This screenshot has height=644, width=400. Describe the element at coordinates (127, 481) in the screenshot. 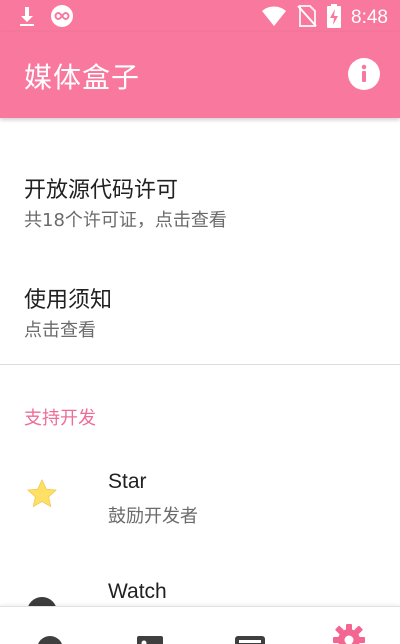

I see `item-title: Star` at that location.